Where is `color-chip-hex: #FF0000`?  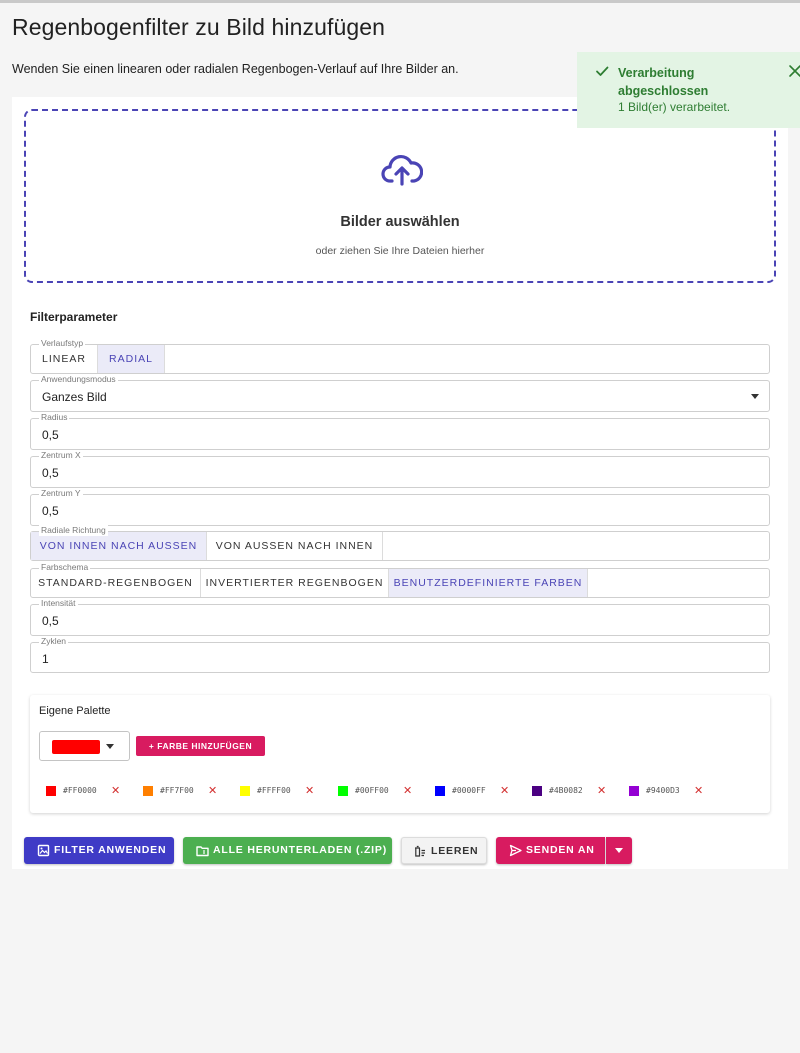 color-chip-hex: #FF0000 is located at coordinates (80, 790).